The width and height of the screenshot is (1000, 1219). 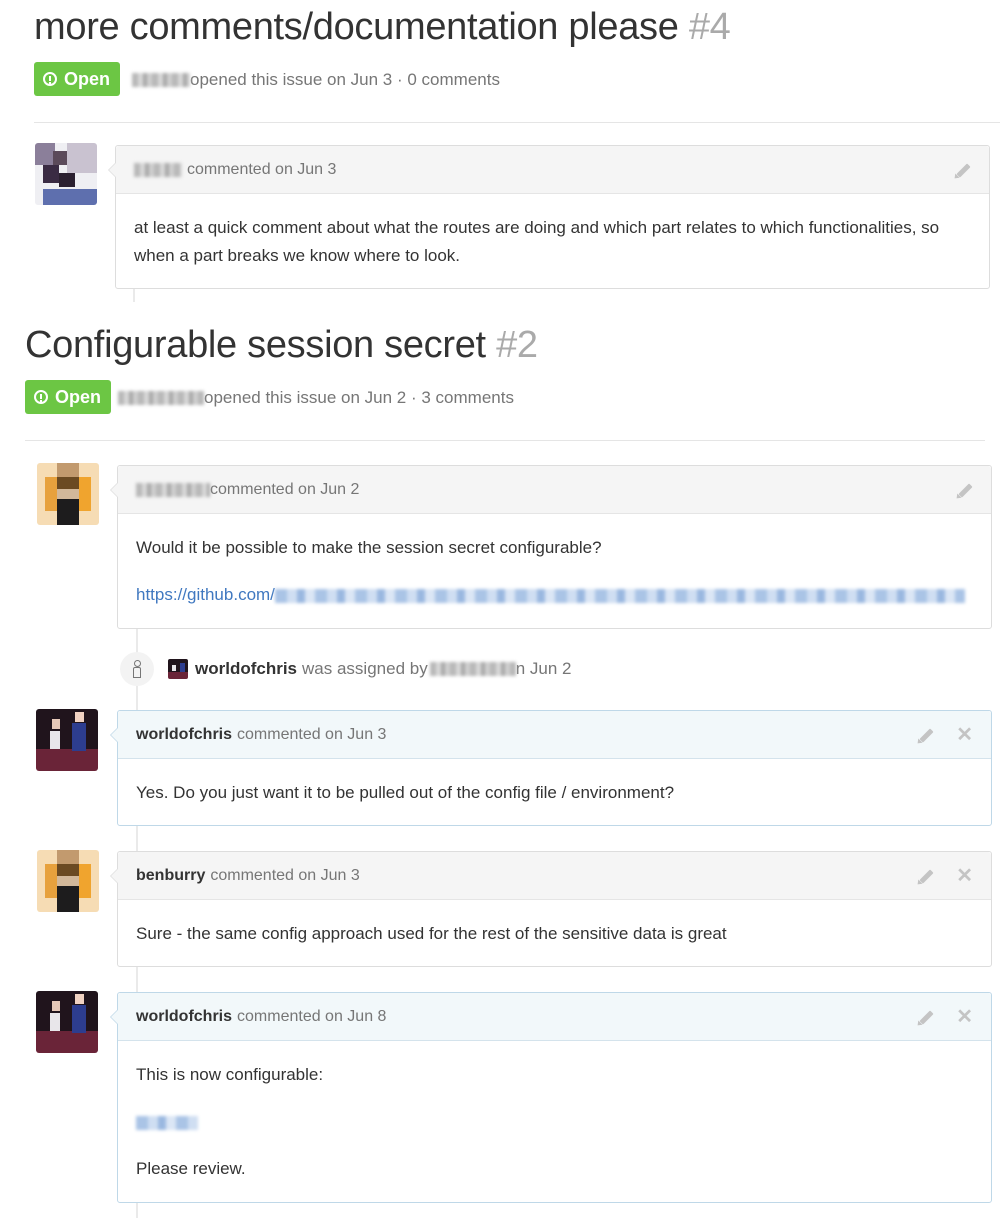 I want to click on event-text: was assigned by, so click(x=365, y=668).